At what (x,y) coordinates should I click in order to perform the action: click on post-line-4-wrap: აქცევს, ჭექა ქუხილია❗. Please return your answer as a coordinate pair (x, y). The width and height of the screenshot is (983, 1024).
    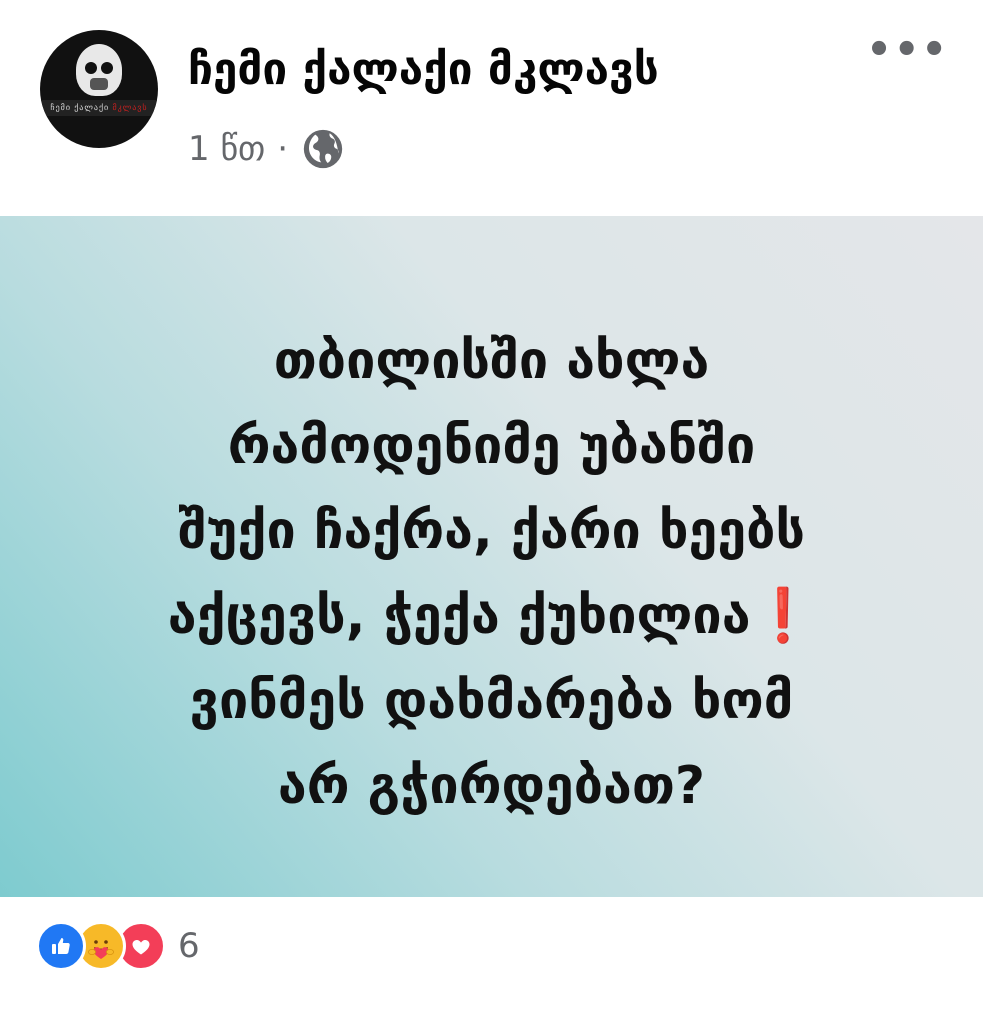
    Looking at the image, I should click on (491, 616).